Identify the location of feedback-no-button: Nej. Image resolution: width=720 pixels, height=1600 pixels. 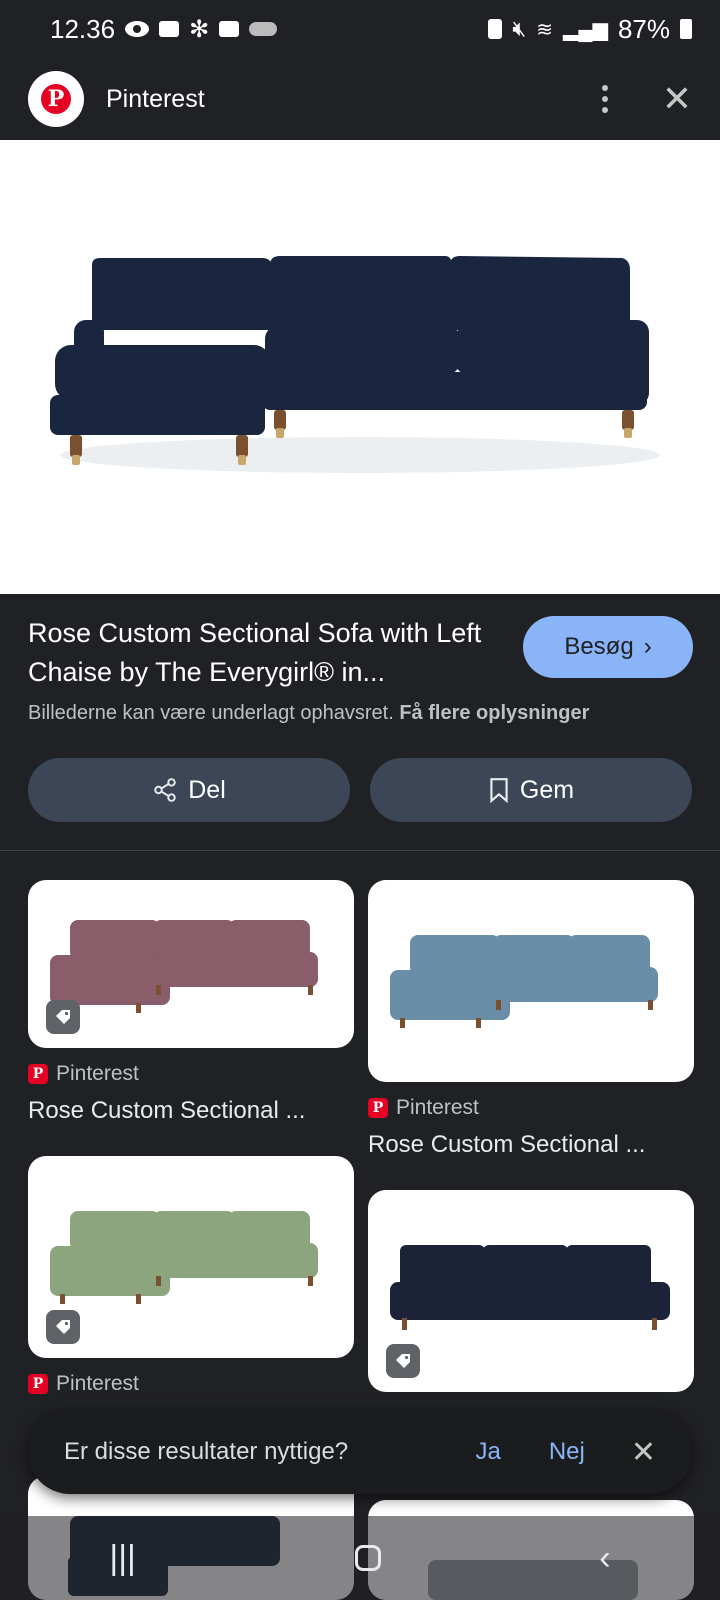
(567, 1452).